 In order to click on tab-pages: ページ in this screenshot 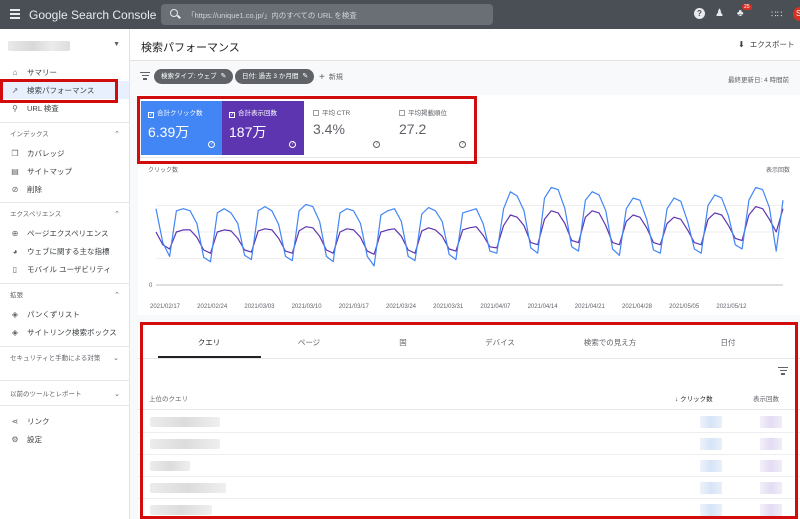, I will do `click(309, 342)`.